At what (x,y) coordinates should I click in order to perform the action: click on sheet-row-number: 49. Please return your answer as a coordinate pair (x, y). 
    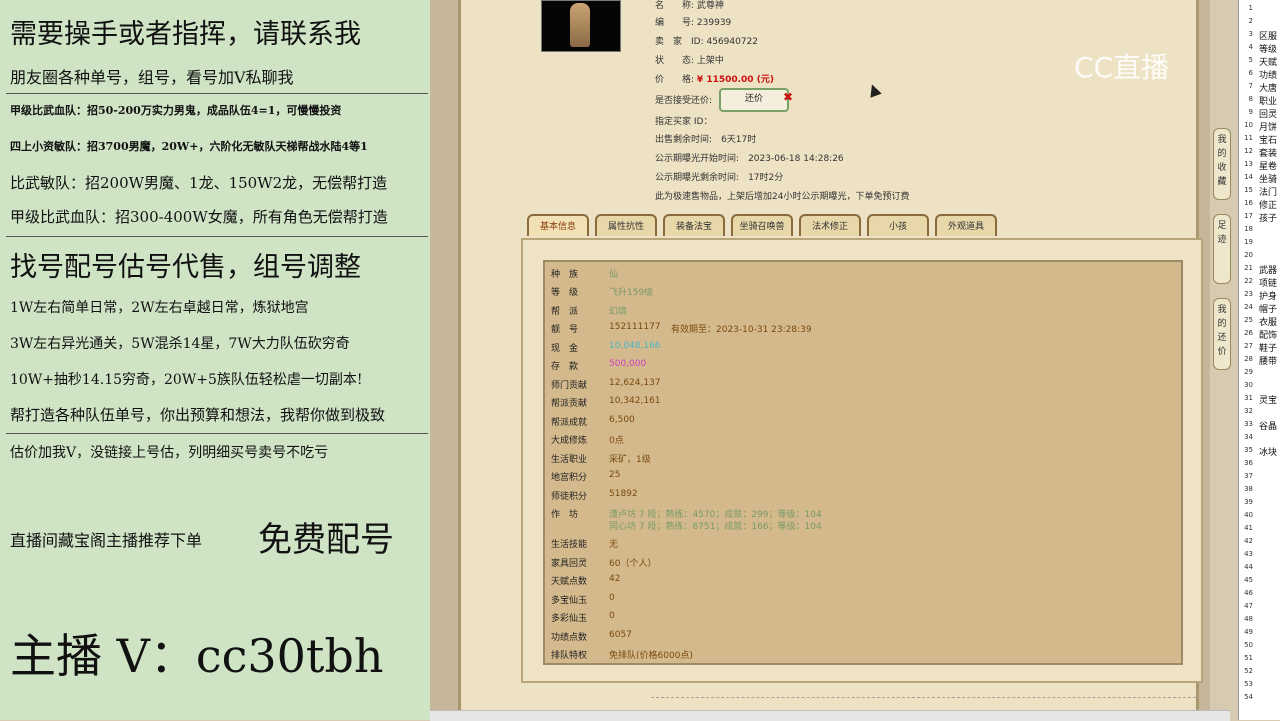
    Looking at the image, I should click on (1248, 632).